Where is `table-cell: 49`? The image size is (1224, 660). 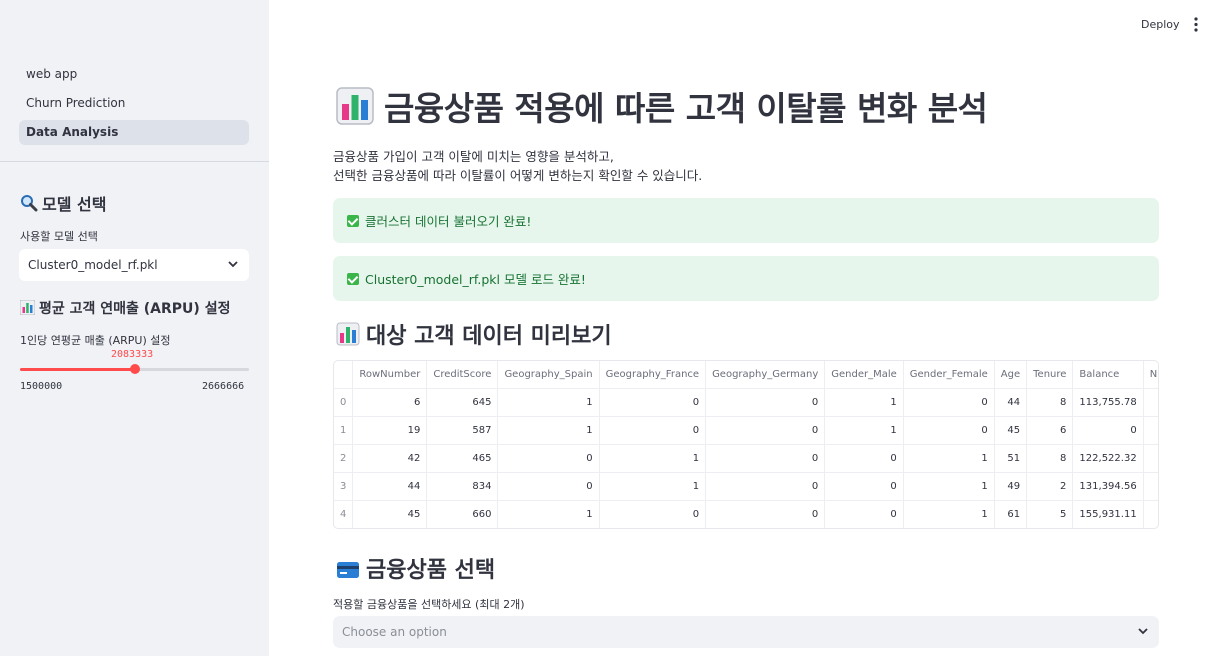
table-cell: 49 is located at coordinates (1011, 486).